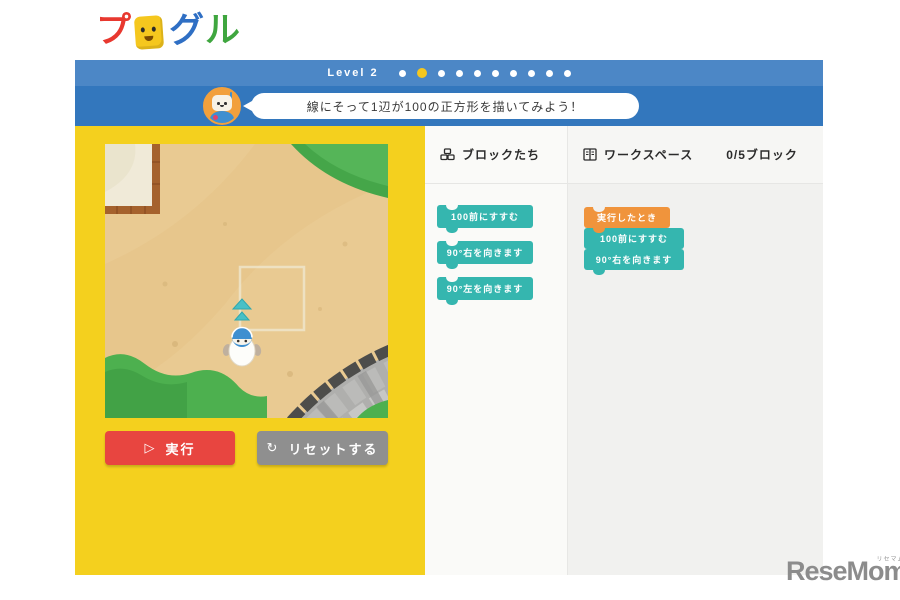 This screenshot has width=900, height=600. I want to click on palette-block-2: 90°右を向きます, so click(485, 255).